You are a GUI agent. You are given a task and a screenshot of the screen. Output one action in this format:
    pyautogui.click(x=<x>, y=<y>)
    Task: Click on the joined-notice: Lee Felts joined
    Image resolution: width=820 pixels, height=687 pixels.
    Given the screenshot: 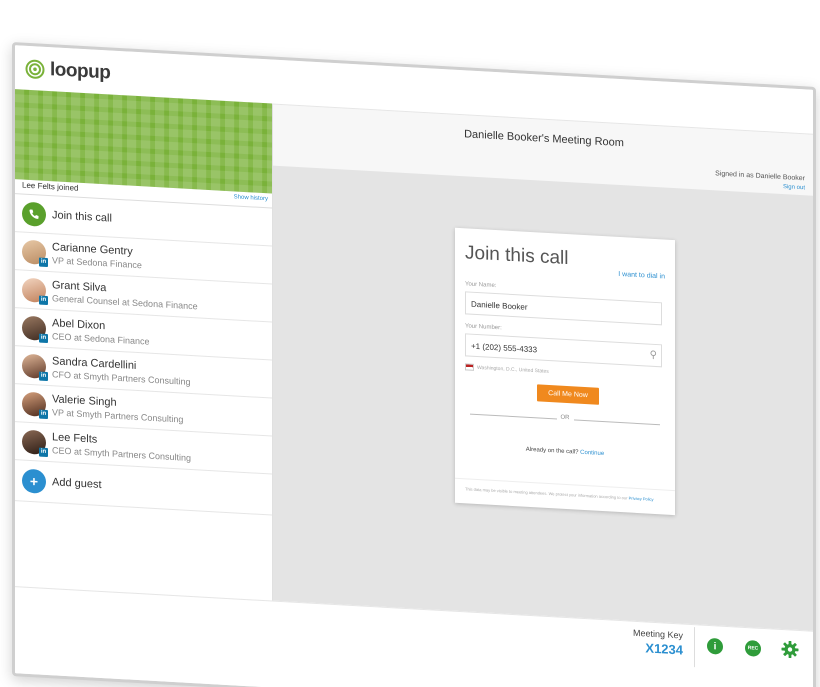 What is the action you would take?
    pyautogui.click(x=50, y=186)
    